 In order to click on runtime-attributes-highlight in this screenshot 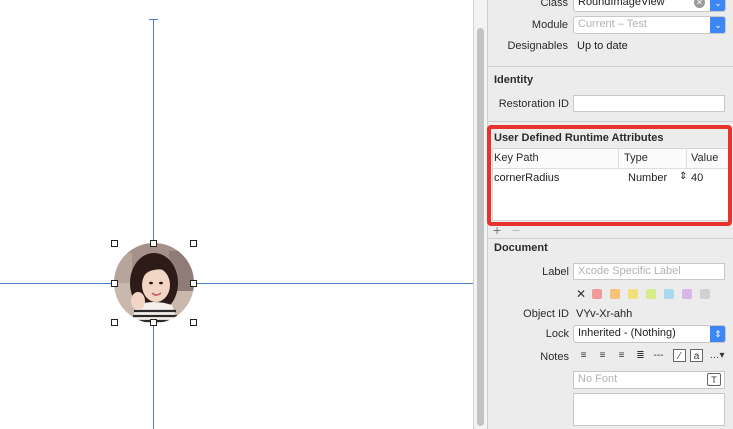, I will do `click(609, 175)`.